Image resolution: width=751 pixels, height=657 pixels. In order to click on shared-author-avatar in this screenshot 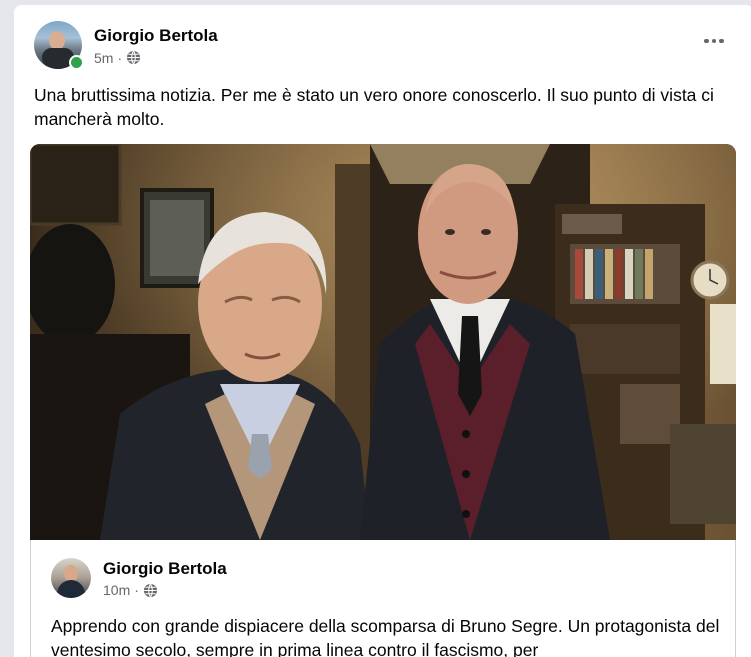, I will do `click(71, 578)`.